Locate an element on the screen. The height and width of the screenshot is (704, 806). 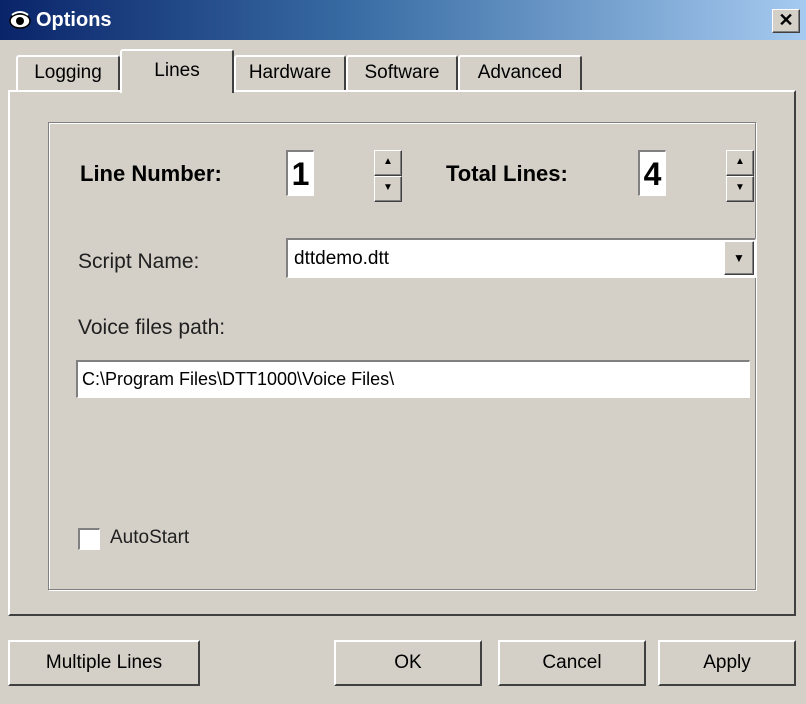
tab-label: Lines is located at coordinates (177, 70).